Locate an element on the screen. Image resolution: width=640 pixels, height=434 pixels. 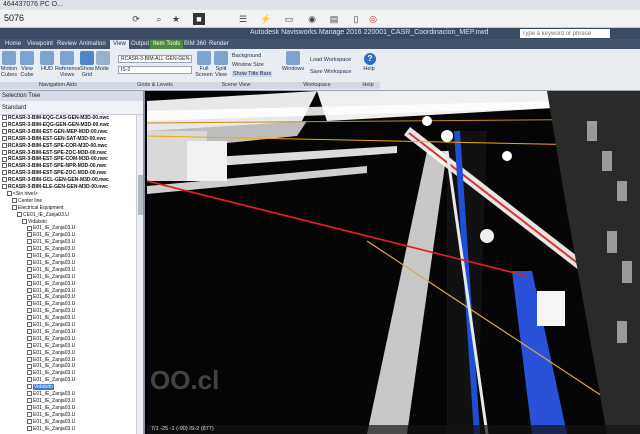
tree-row: Center line is located at coordinates (27, 201).